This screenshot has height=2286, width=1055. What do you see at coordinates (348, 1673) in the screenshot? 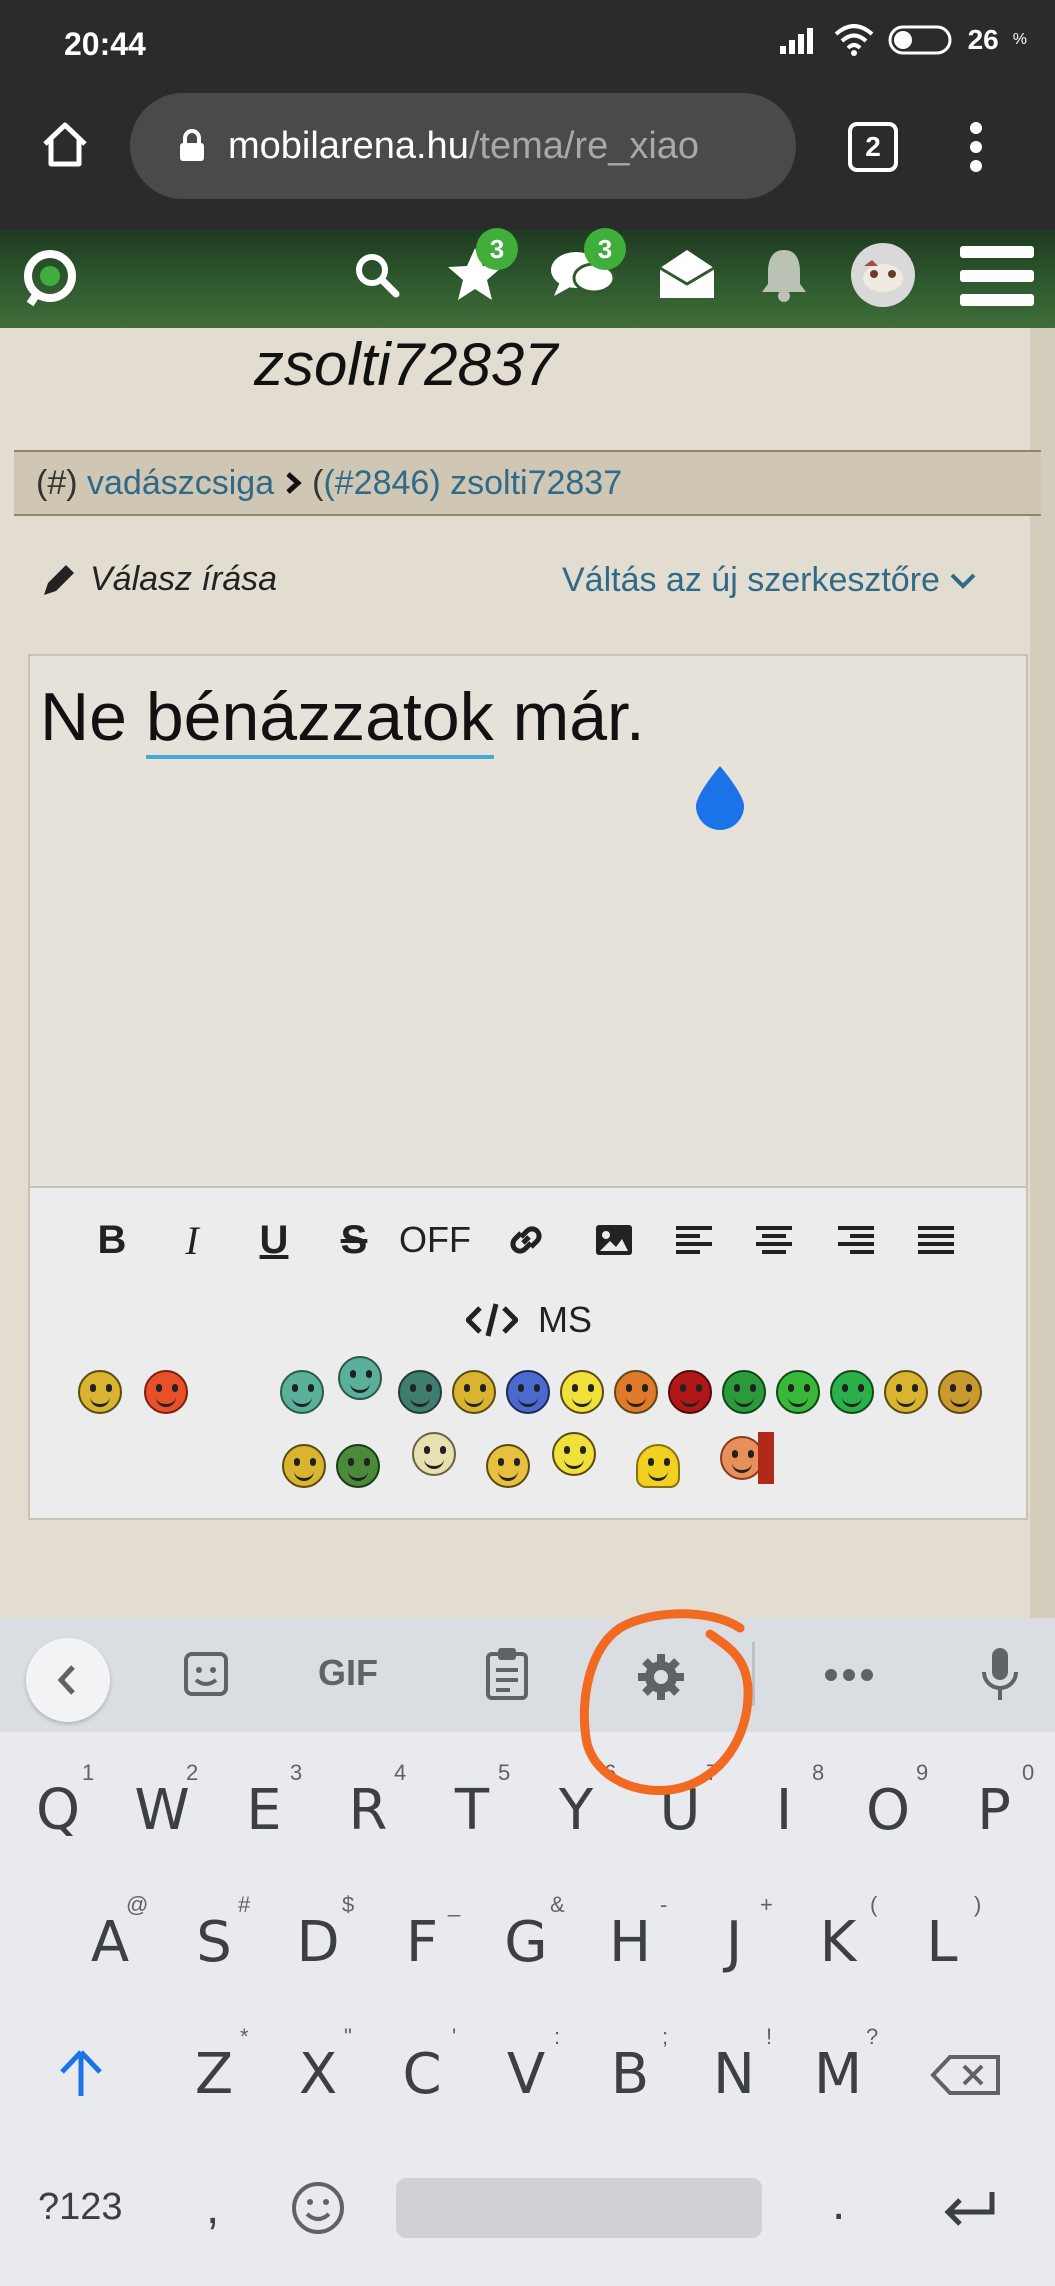
I see `gif-button: GIF` at bounding box center [348, 1673].